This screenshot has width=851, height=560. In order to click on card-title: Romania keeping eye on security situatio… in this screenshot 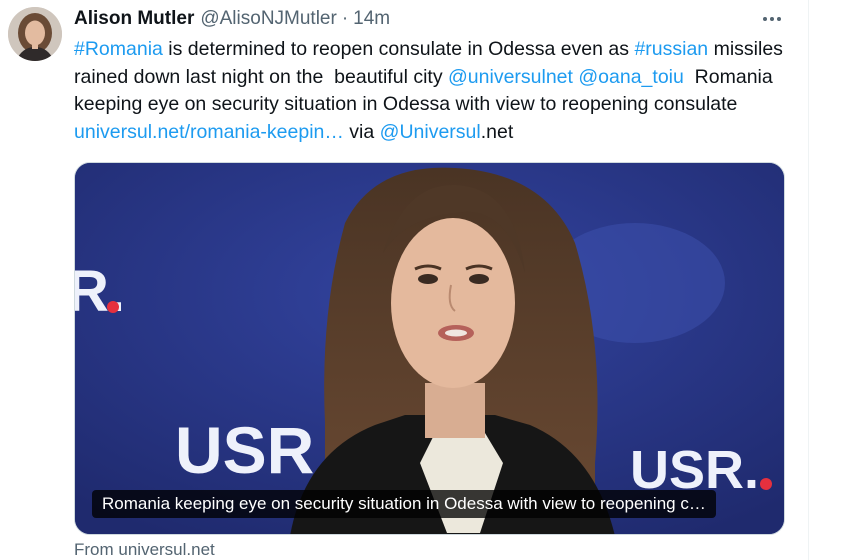, I will do `click(404, 504)`.